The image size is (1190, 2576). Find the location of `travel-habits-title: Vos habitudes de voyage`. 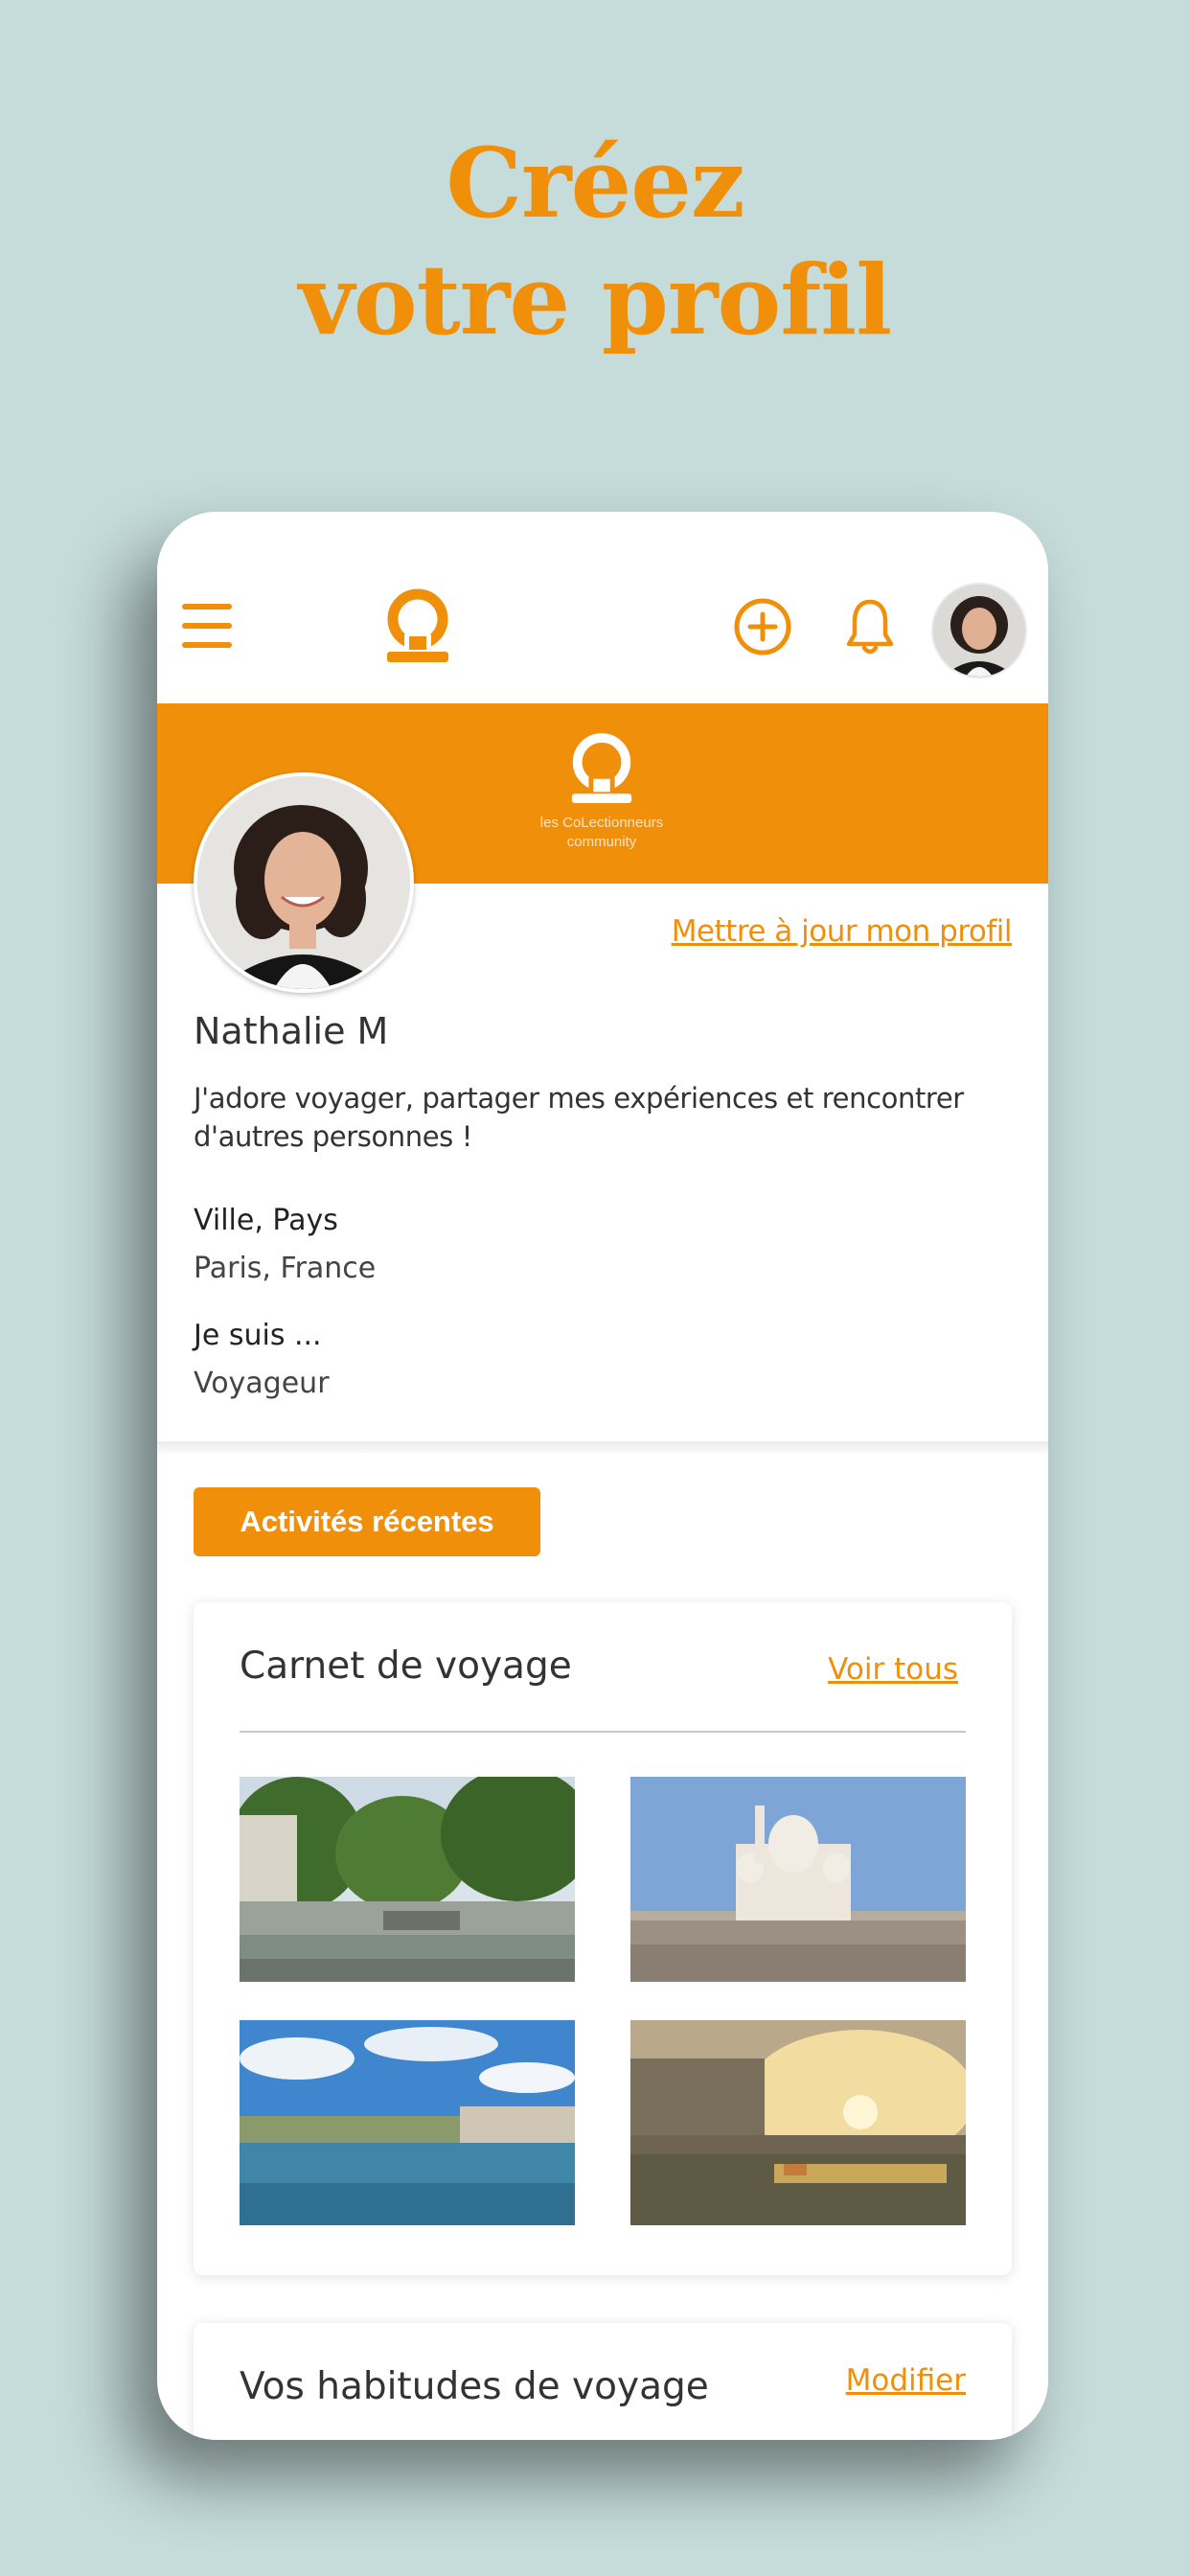

travel-habits-title: Vos habitudes de voyage is located at coordinates (475, 2386).